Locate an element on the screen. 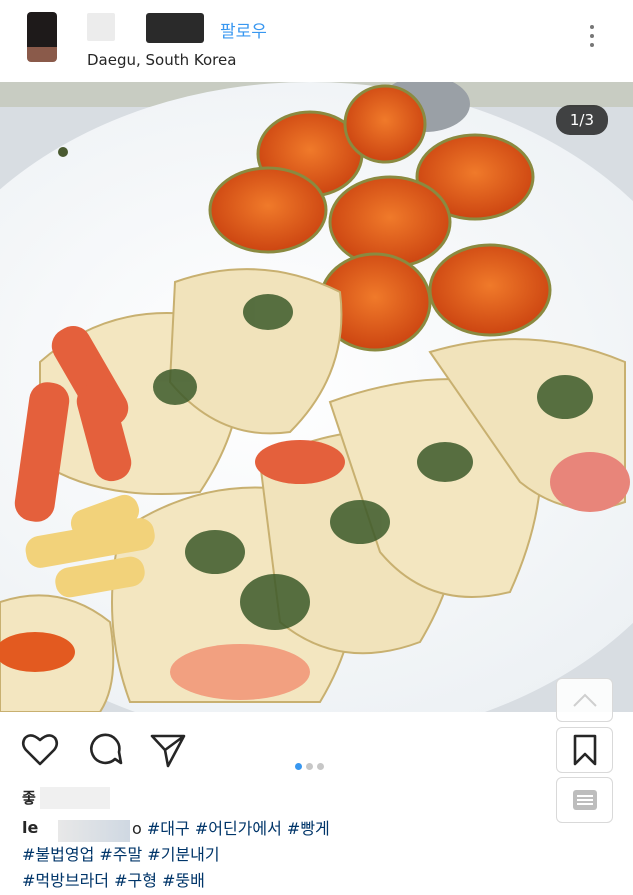  photo-counter: 1/3 is located at coordinates (581, 120).